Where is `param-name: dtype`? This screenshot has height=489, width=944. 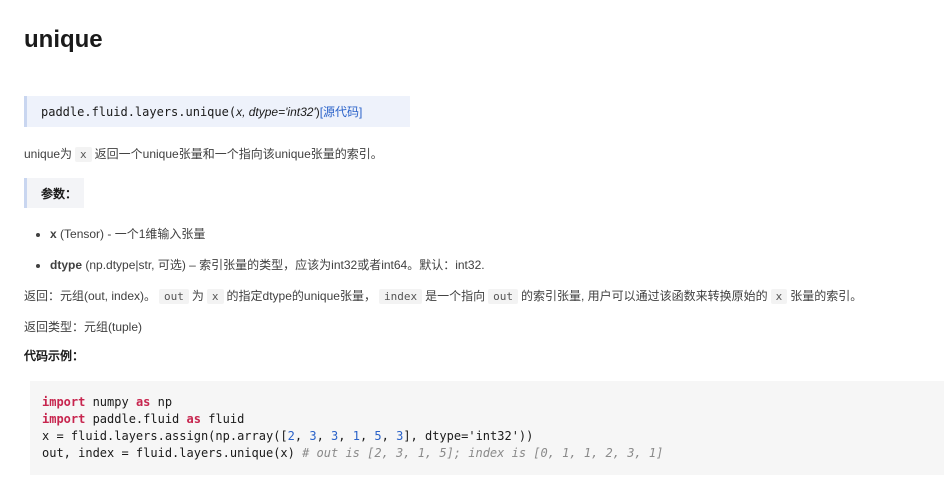
param-name: dtype is located at coordinates (66, 265).